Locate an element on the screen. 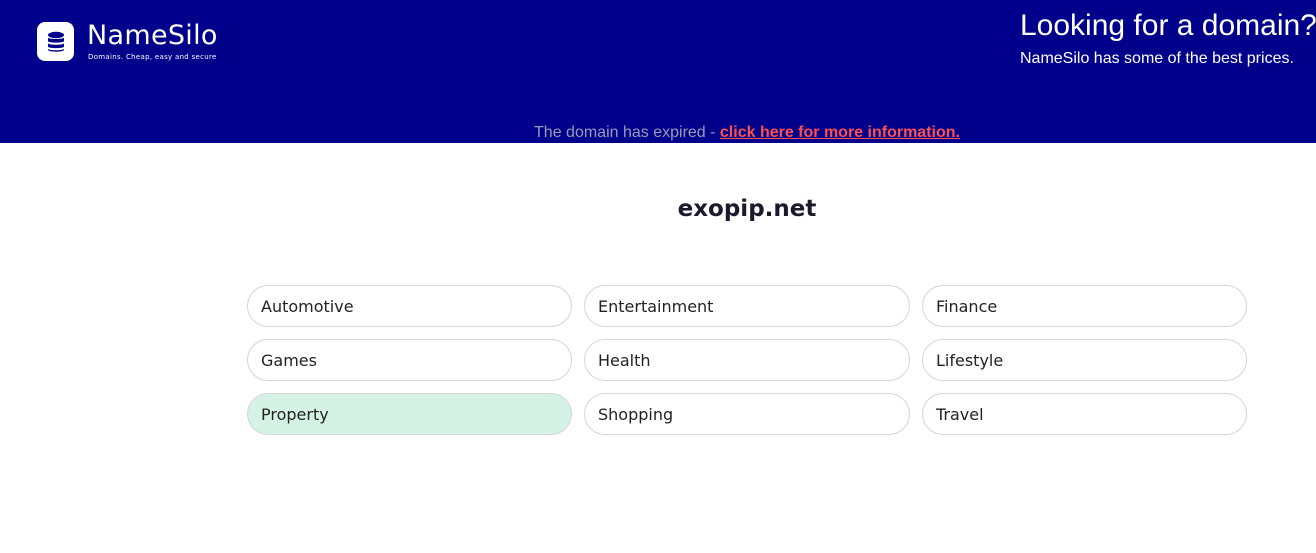  namesilo-logo: NameSilo Domains. Cheap, easy and secure is located at coordinates (127, 40).